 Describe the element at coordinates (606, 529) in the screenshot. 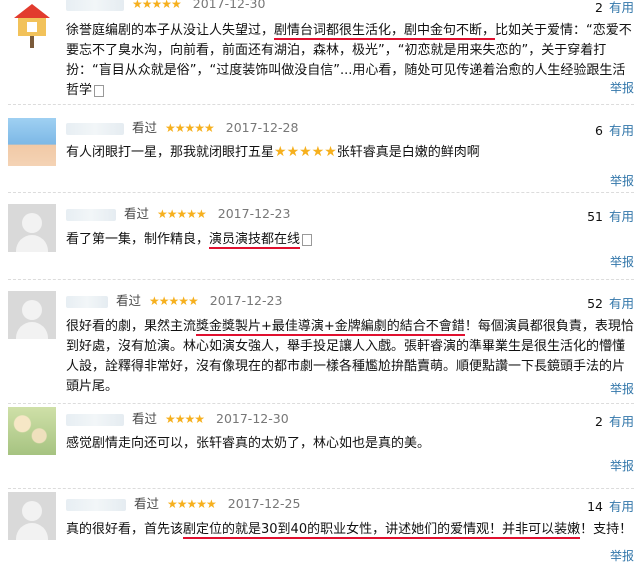

I see `review-text-part: ！支持！` at that location.